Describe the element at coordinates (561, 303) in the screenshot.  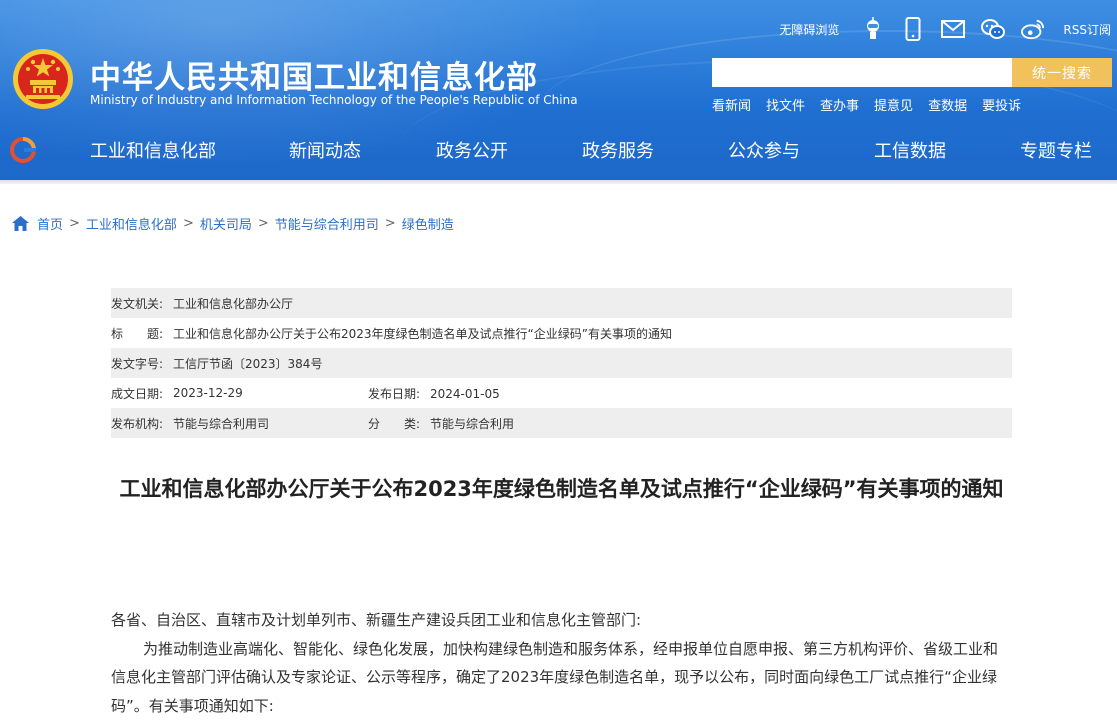
I see `meta-row-issuer: 发文机关: 工业和信息化部办公厅` at that location.